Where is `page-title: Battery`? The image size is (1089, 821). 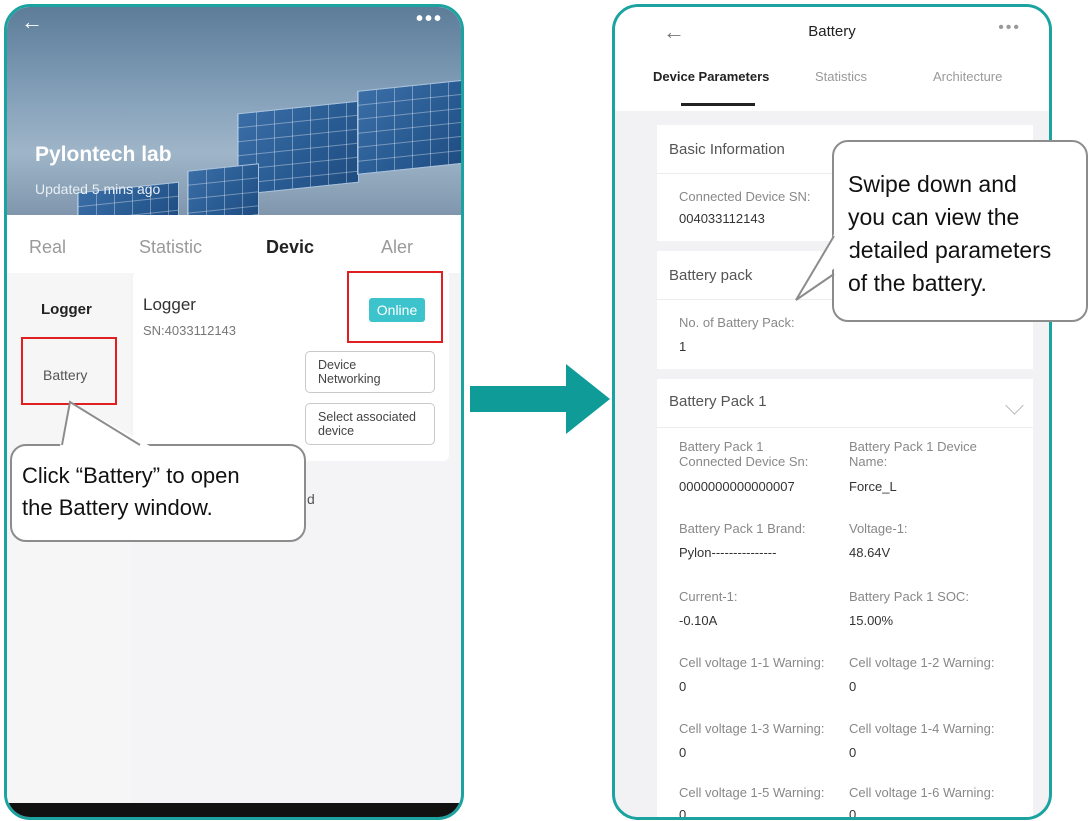
page-title: Battery is located at coordinates (832, 31).